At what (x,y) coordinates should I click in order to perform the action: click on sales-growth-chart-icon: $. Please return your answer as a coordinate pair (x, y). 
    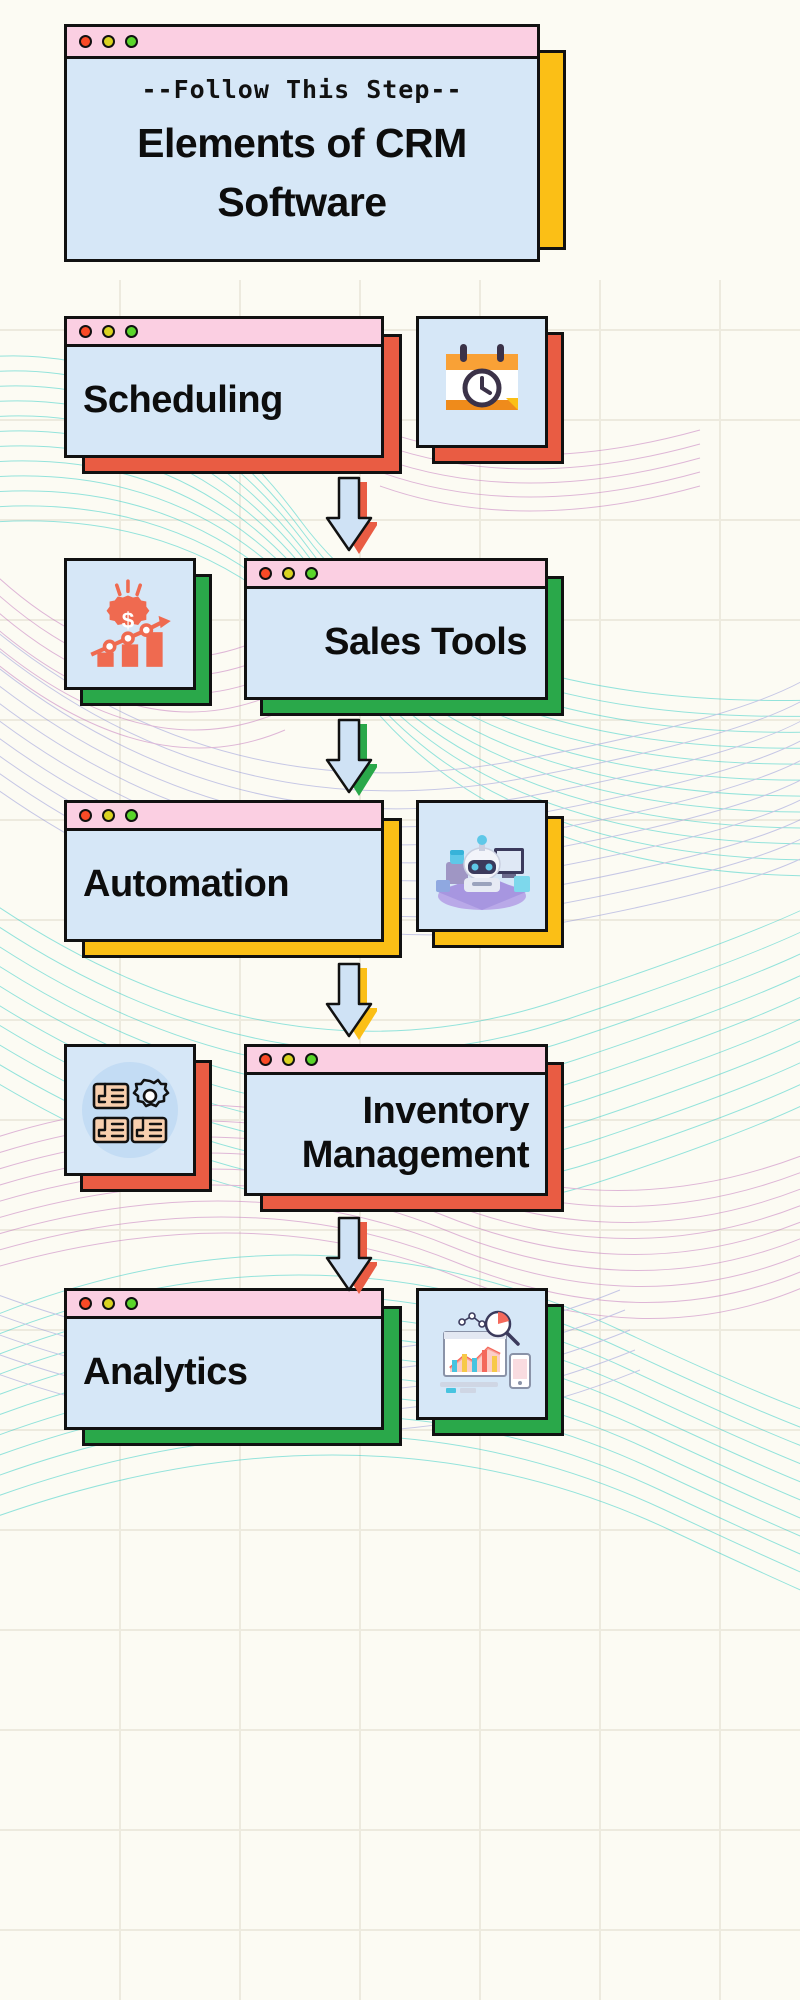
    Looking at the image, I should click on (130, 623).